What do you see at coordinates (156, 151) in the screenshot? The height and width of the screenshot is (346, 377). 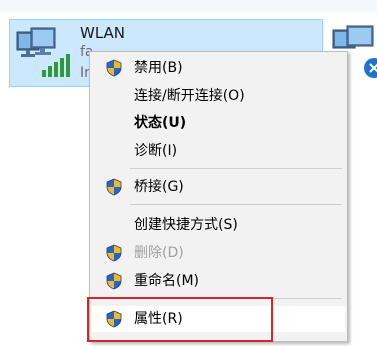 I see `menu-item-label: 诊断(I)` at bounding box center [156, 151].